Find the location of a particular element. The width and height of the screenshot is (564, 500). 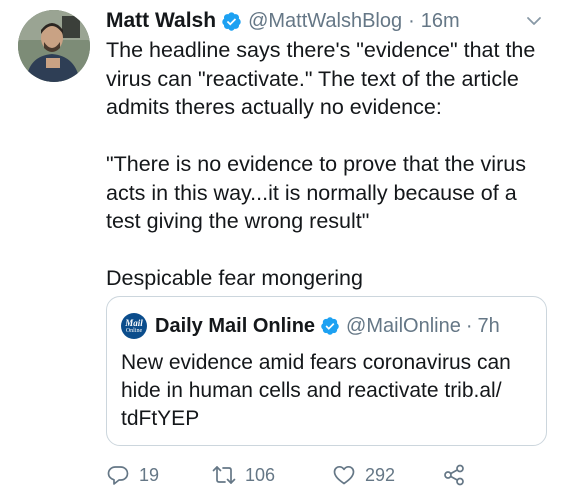

share-icon is located at coordinates (454, 475).